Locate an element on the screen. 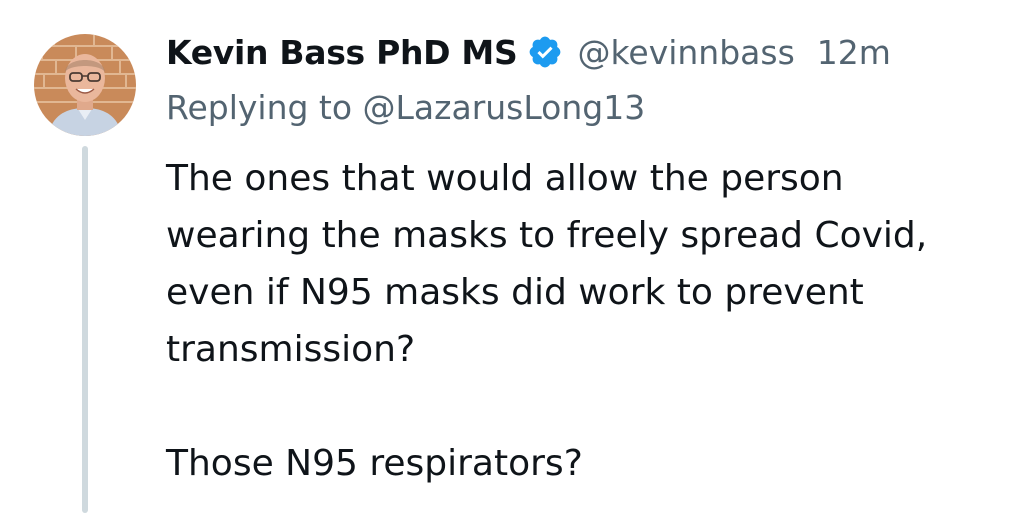 This screenshot has width=1024, height=513. author-name: Kevin Bass PhD MS is located at coordinates (342, 52).